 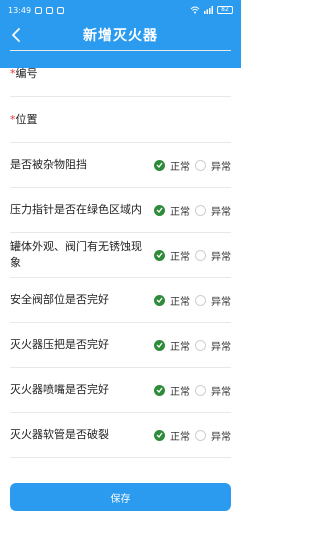 I want to click on wifi-icon, so click(x=195, y=10).